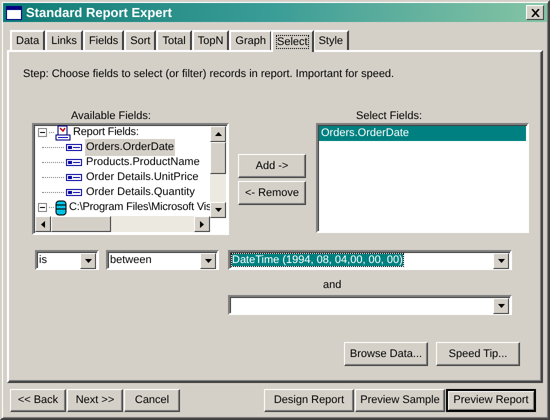 The width and height of the screenshot is (550, 420). I want to click on scroll-right-button, so click(202, 224).